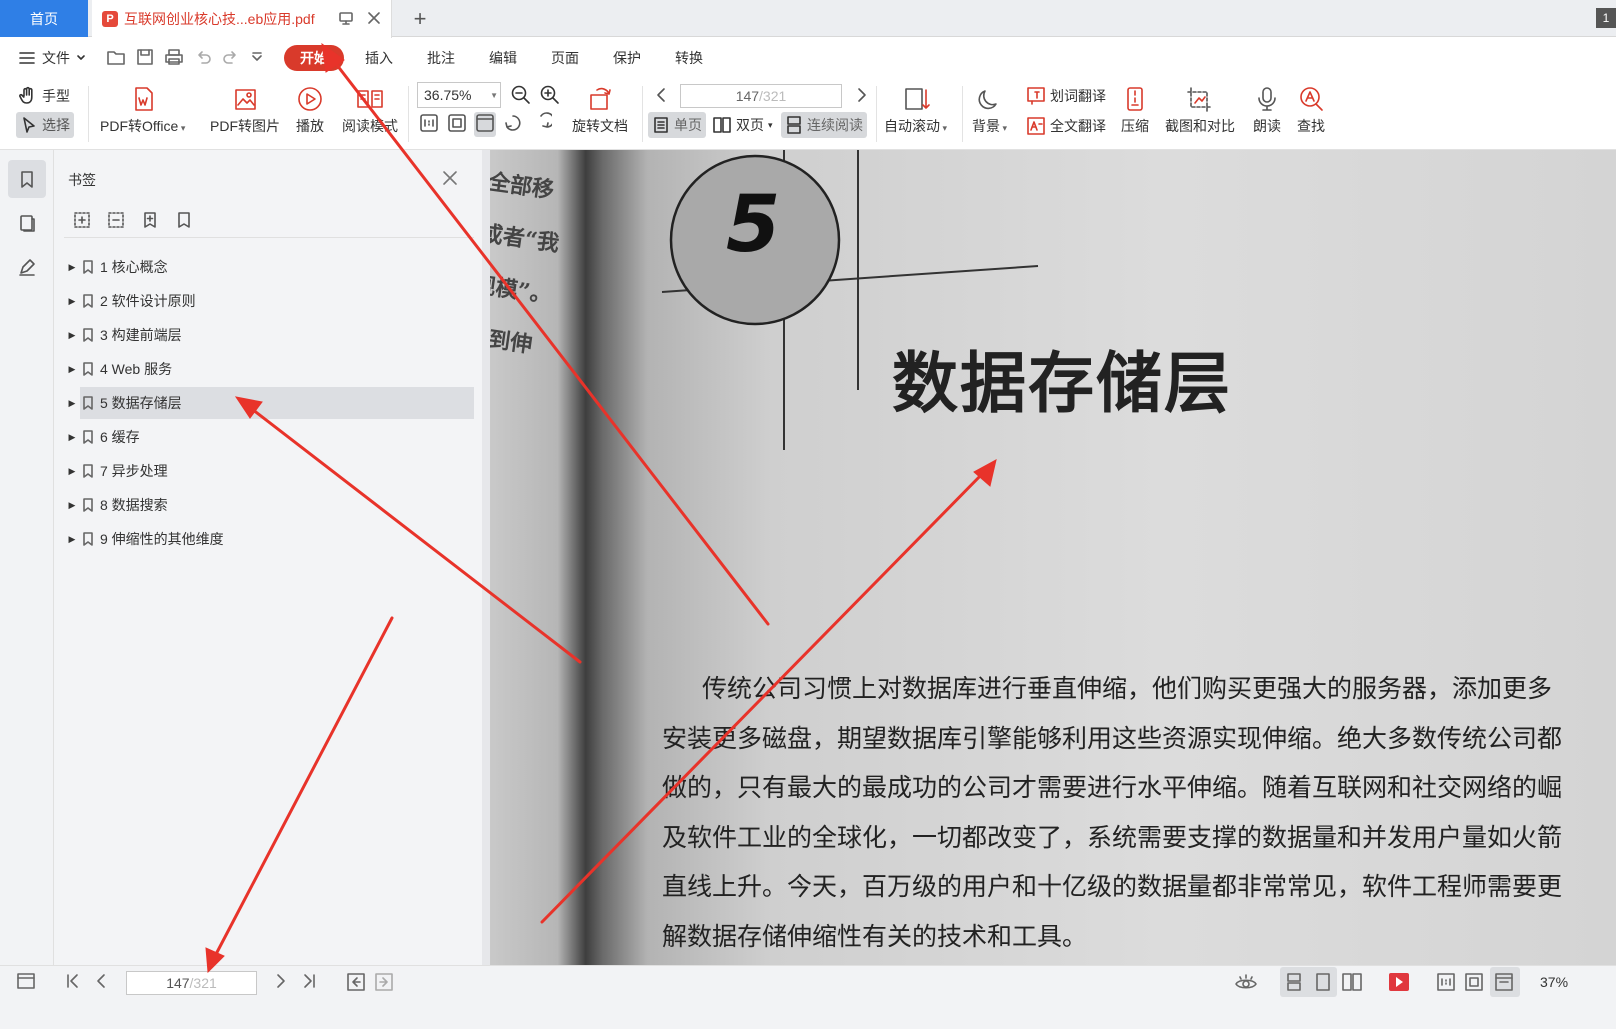  I want to click on menu-convert: 转换, so click(689, 58).